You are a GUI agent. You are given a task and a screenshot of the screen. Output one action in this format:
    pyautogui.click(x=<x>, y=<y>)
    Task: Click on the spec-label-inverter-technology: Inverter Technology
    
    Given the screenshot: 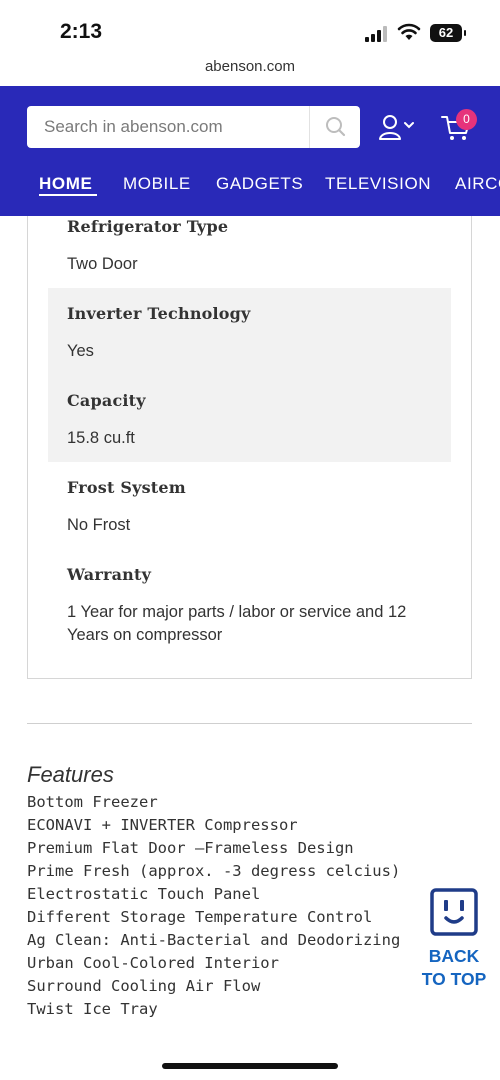 What is the action you would take?
    pyautogui.click(x=159, y=313)
    